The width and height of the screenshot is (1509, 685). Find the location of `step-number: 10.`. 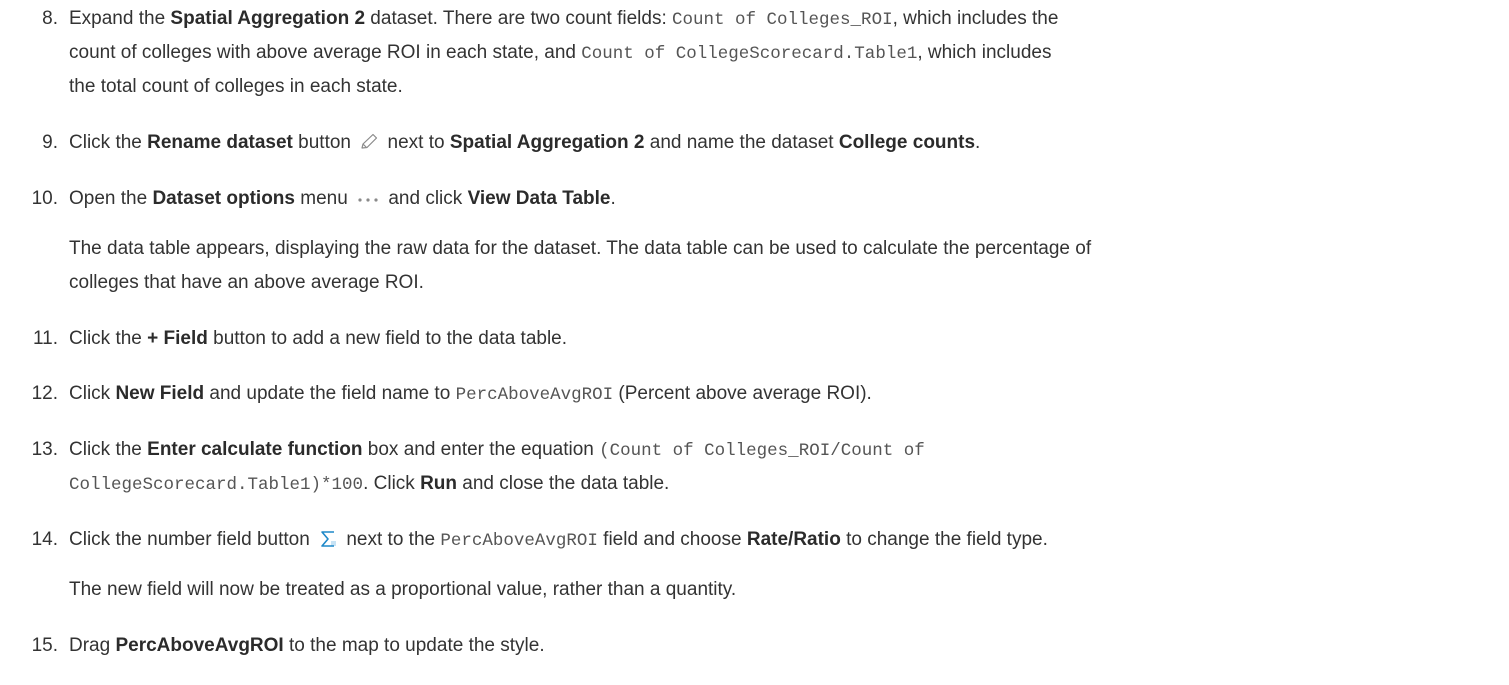

step-number: 10. is located at coordinates (44, 198).